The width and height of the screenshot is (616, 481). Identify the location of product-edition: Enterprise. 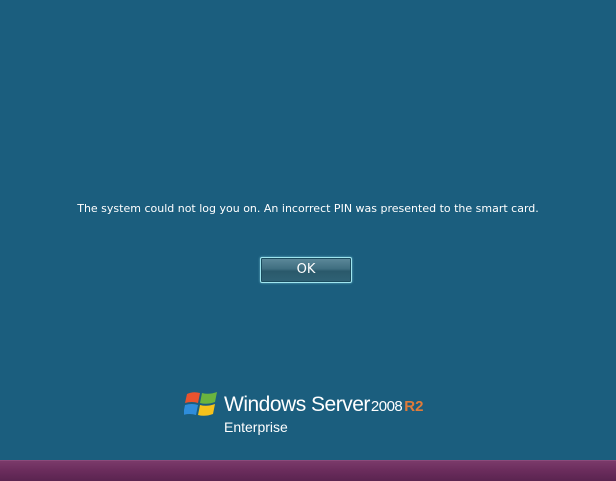
(256, 427).